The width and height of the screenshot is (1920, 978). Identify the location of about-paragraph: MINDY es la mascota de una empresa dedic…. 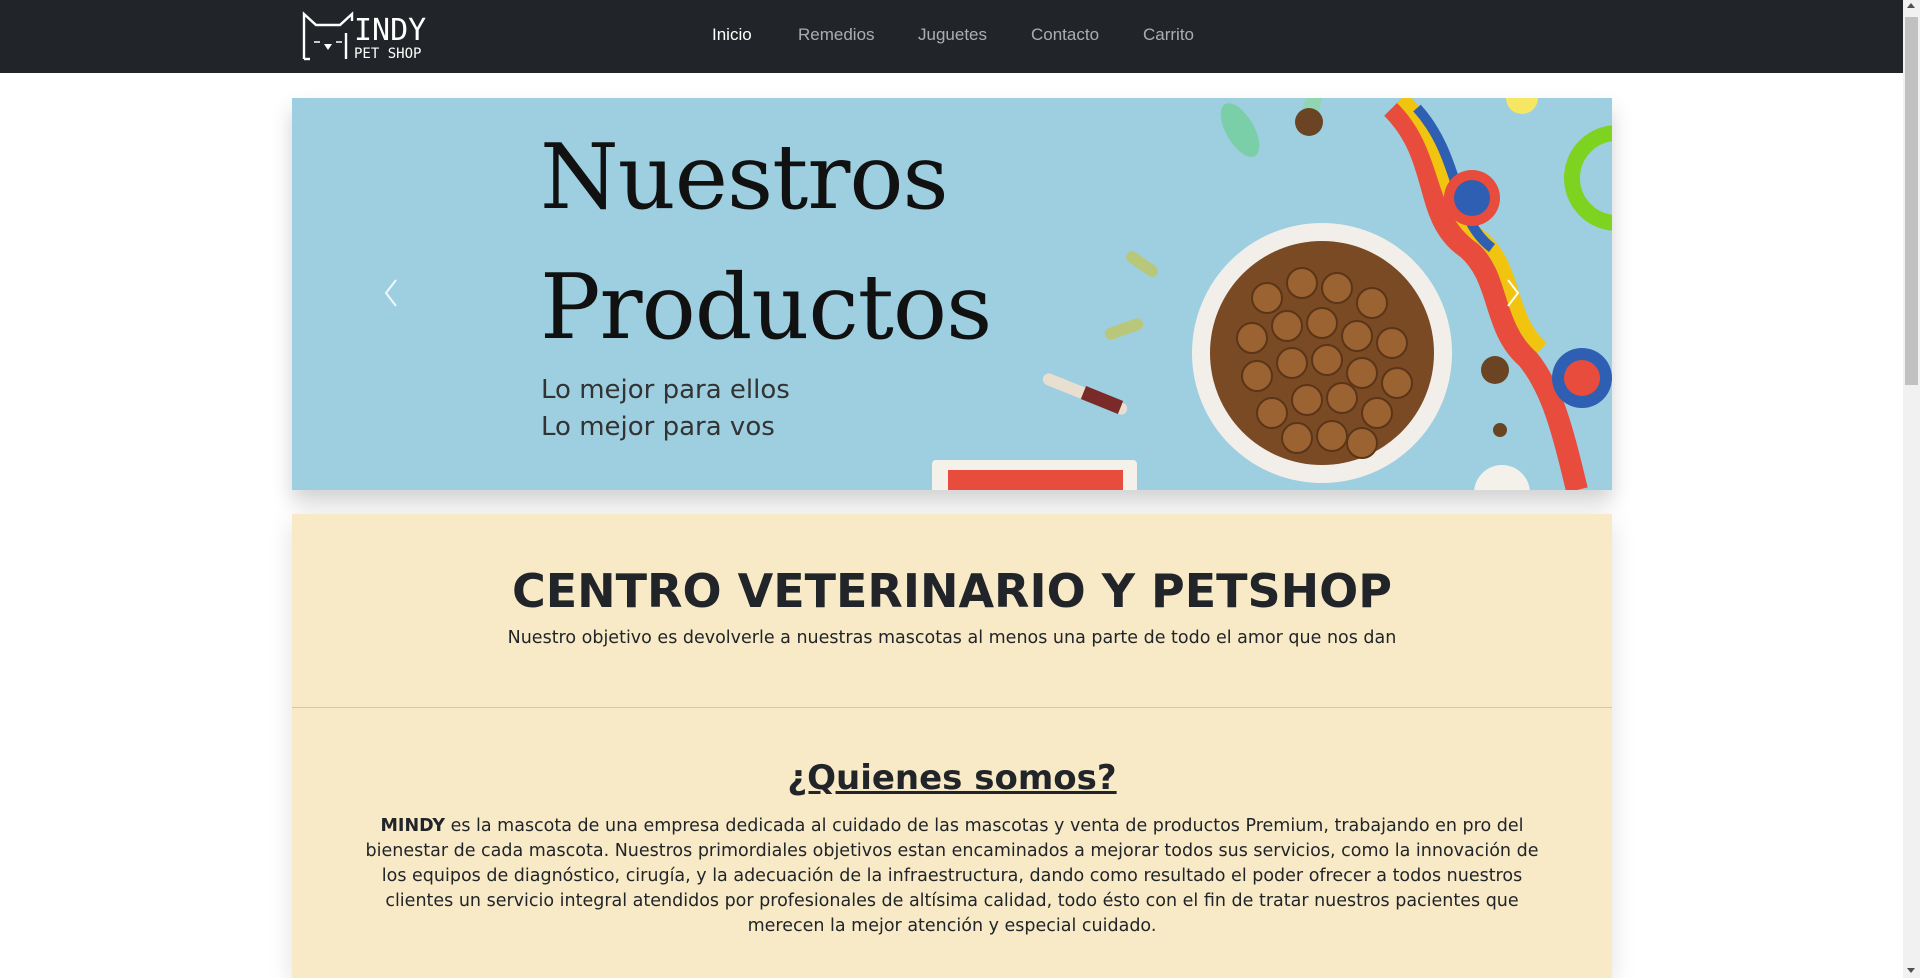
(952, 876).